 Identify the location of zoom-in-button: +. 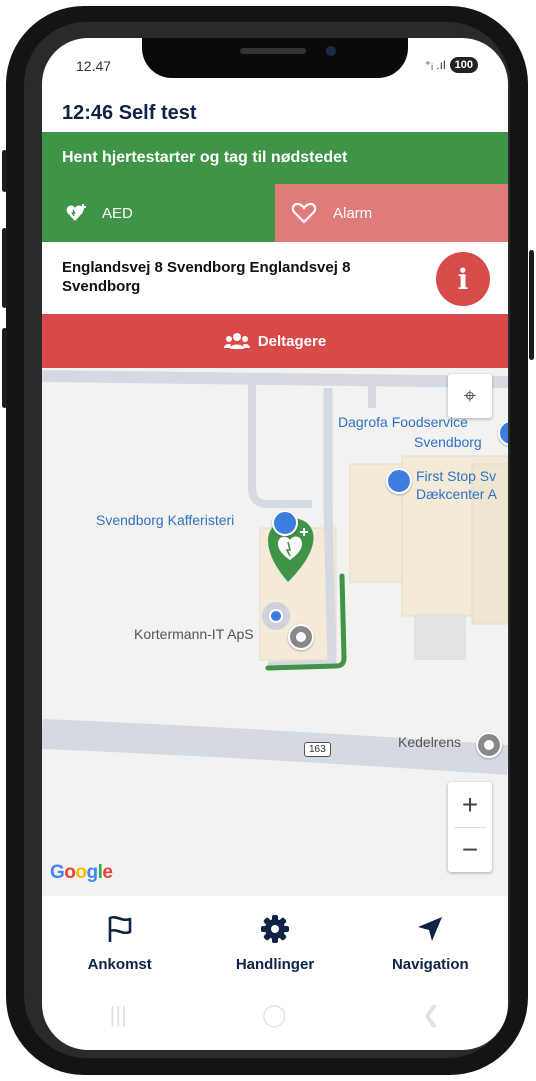
(470, 804).